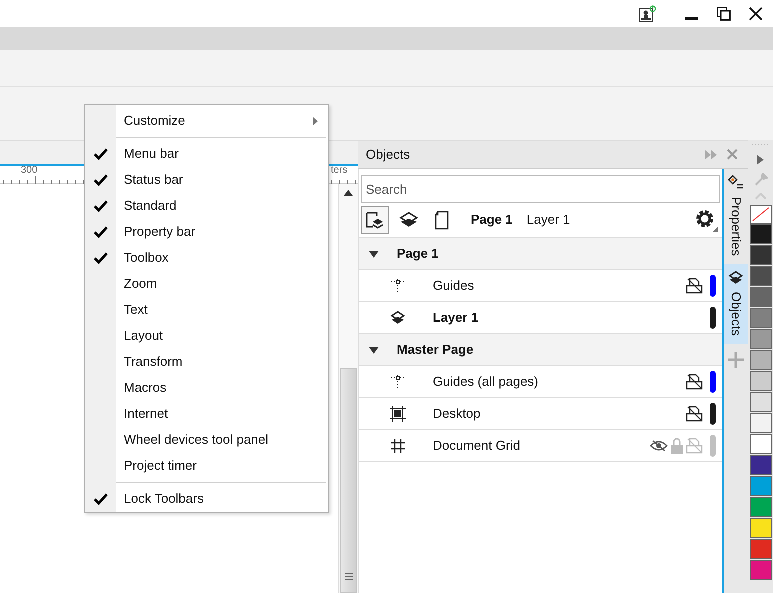  I want to click on menu-item: Text, so click(206, 310).